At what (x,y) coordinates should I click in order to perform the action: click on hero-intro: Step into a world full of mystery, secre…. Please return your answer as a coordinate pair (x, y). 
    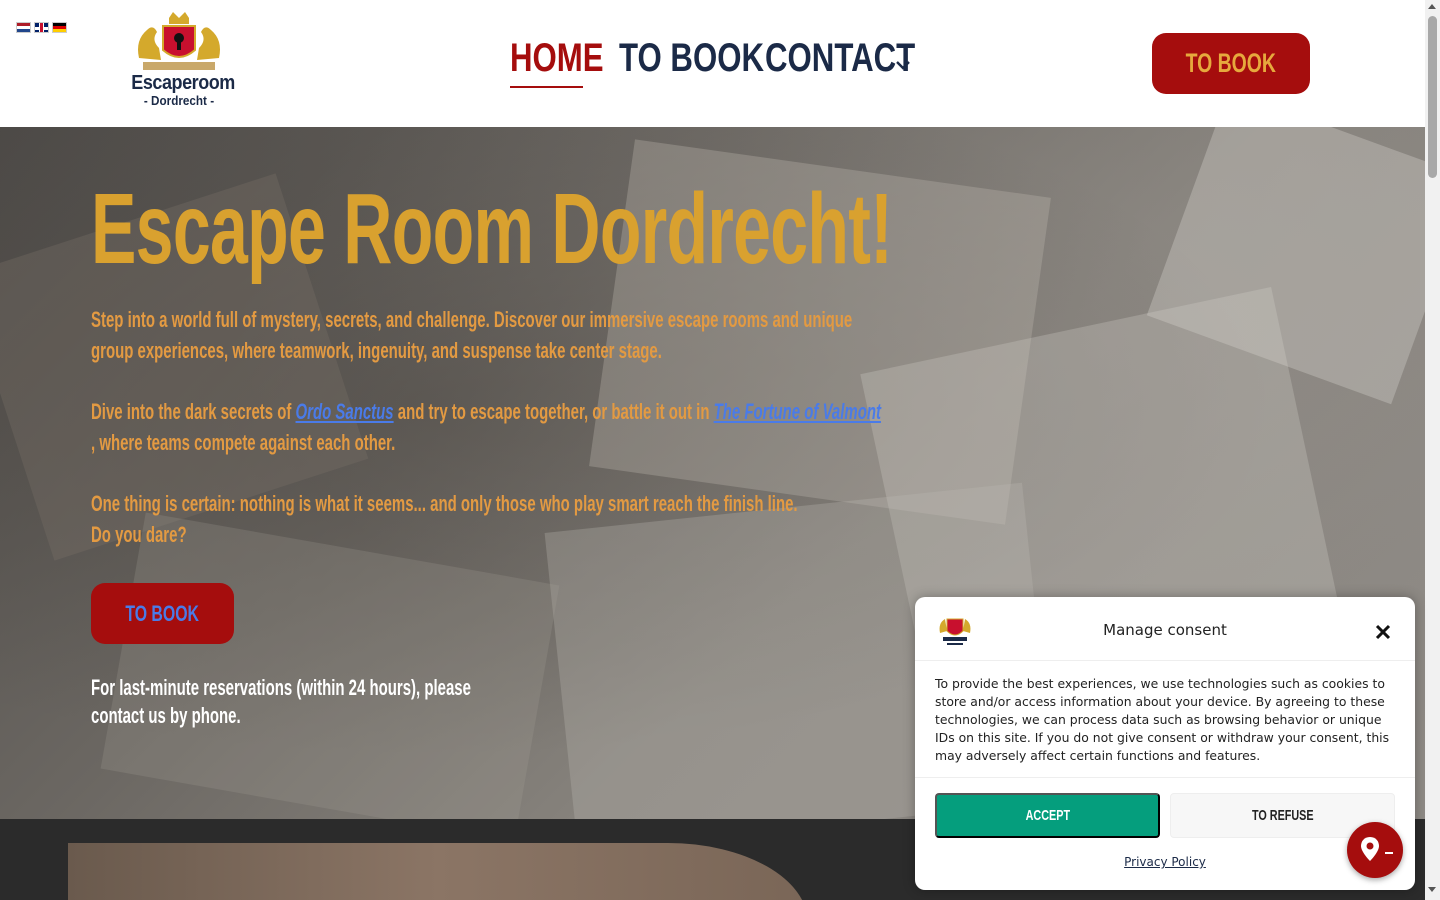
    Looking at the image, I should click on (472, 335).